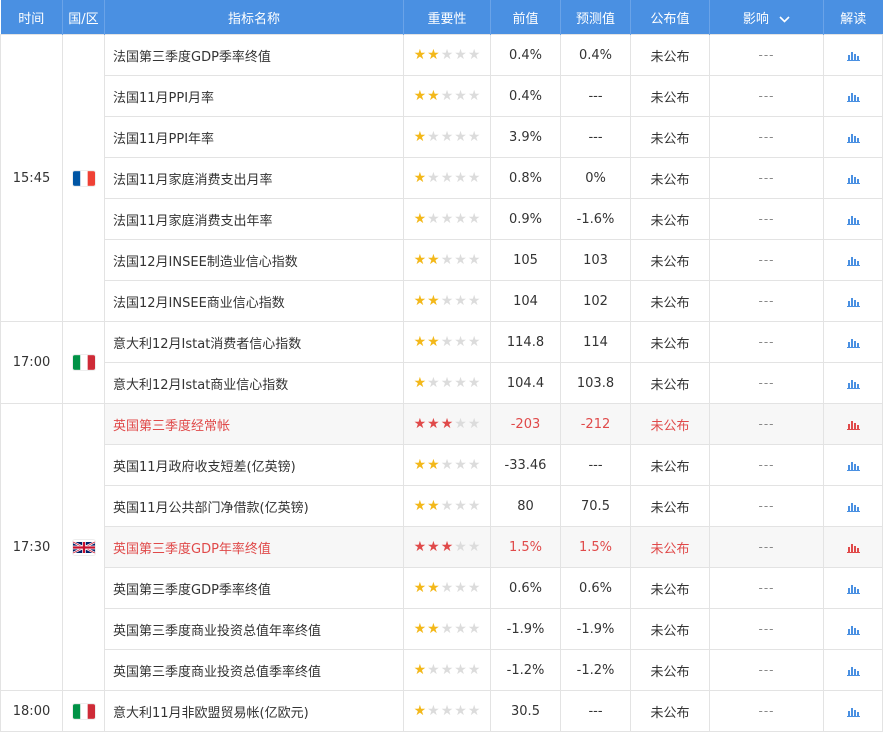  I want to click on indicator-name: 英国第三季度商业投资总值季率终值, so click(254, 670).